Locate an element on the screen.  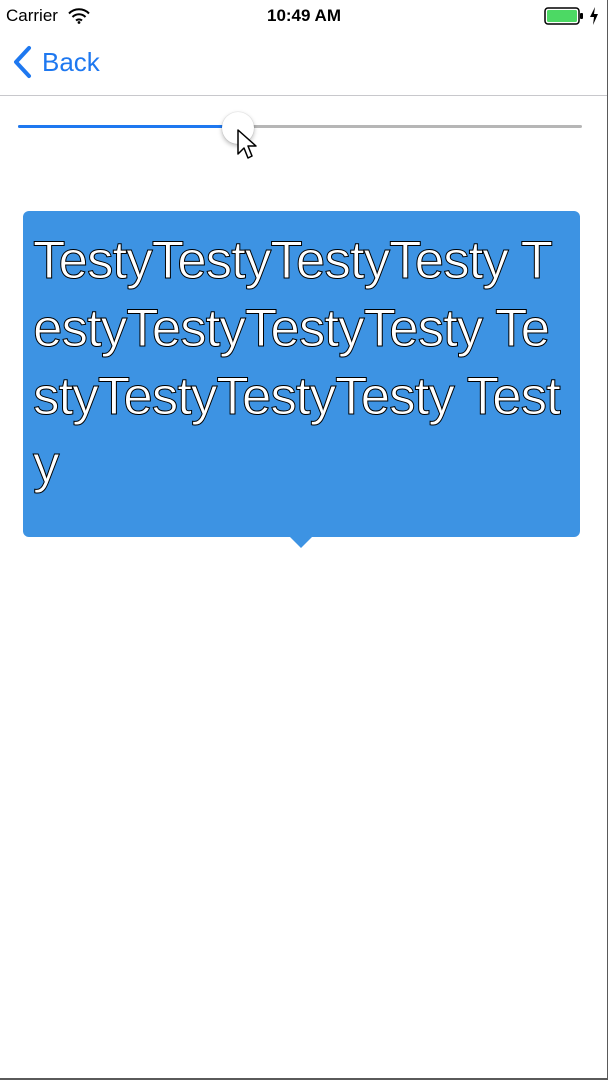
chevron-left-icon is located at coordinates (22, 62).